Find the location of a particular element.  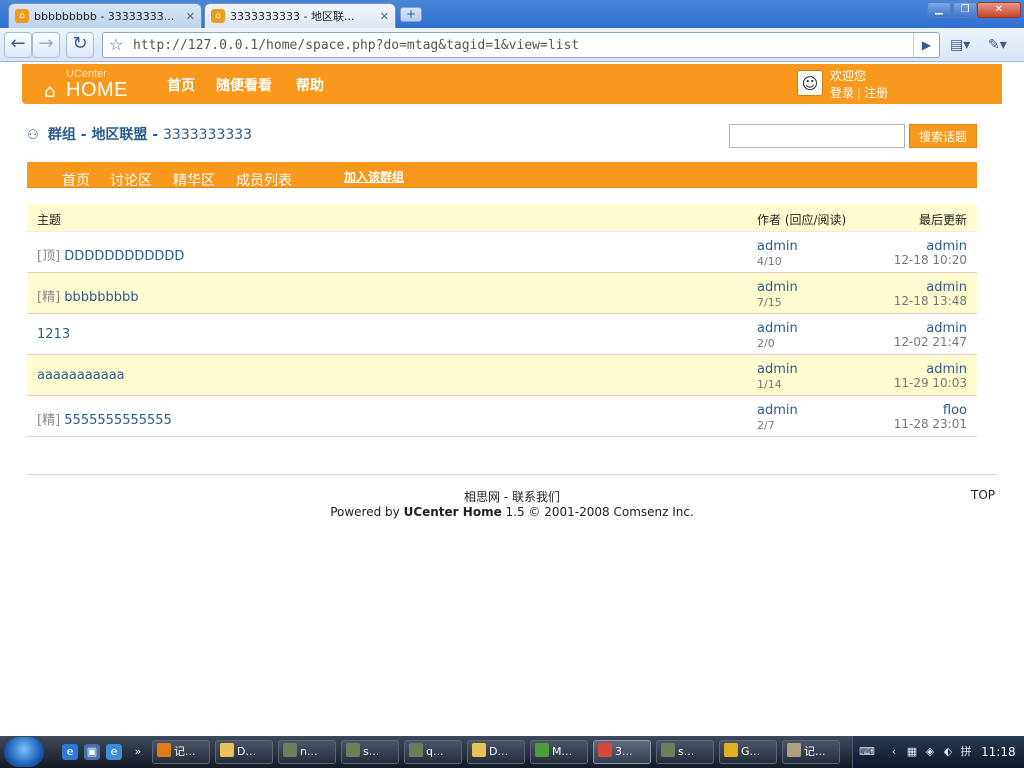

subnav-members: 成员列表 is located at coordinates (264, 180).